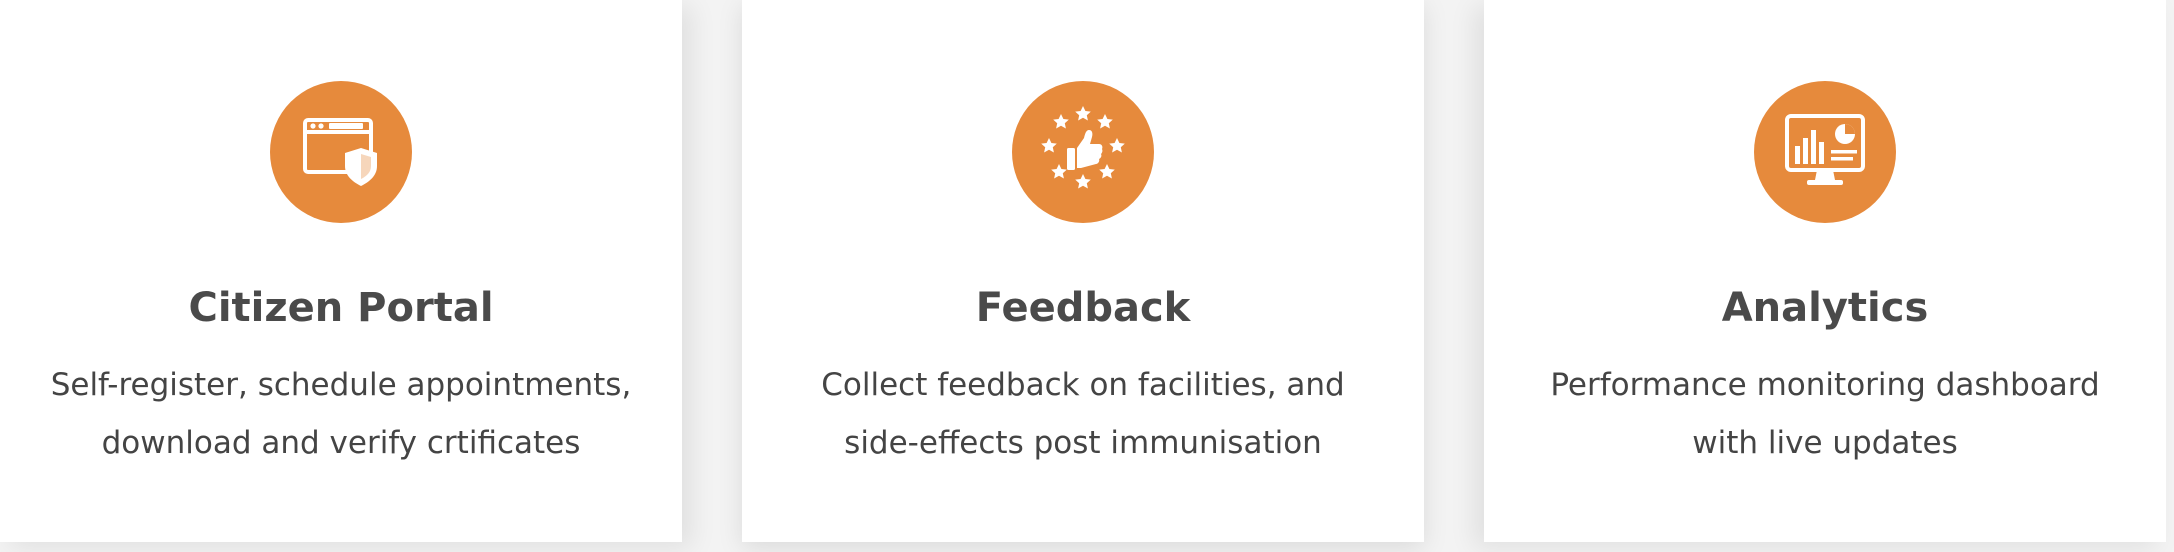 Image resolution: width=2174 pixels, height=552 pixels. I want to click on browser-shield-icon, so click(340, 152).